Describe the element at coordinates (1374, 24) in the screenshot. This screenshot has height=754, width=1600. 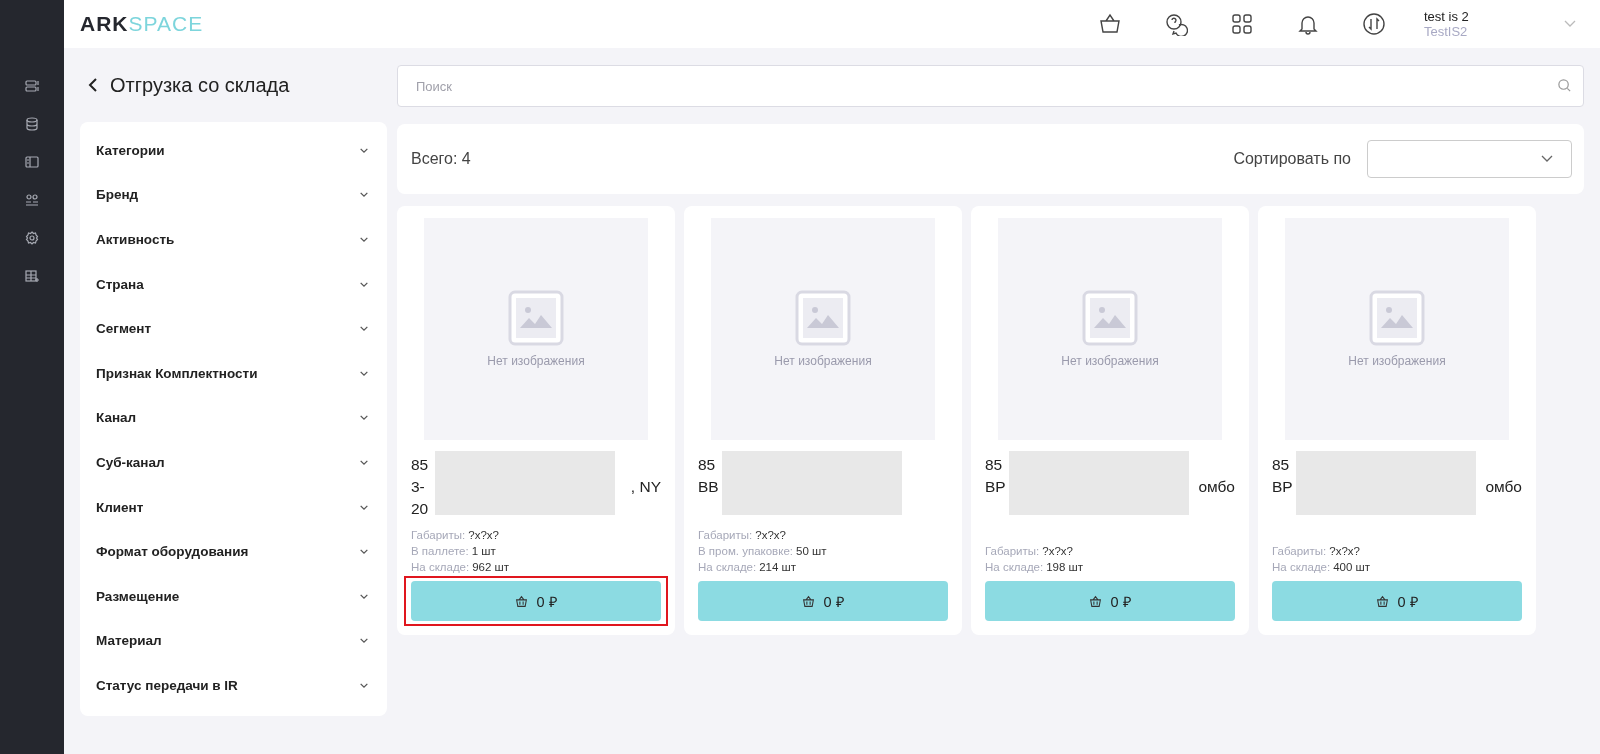
I see `transfer-icon` at that location.